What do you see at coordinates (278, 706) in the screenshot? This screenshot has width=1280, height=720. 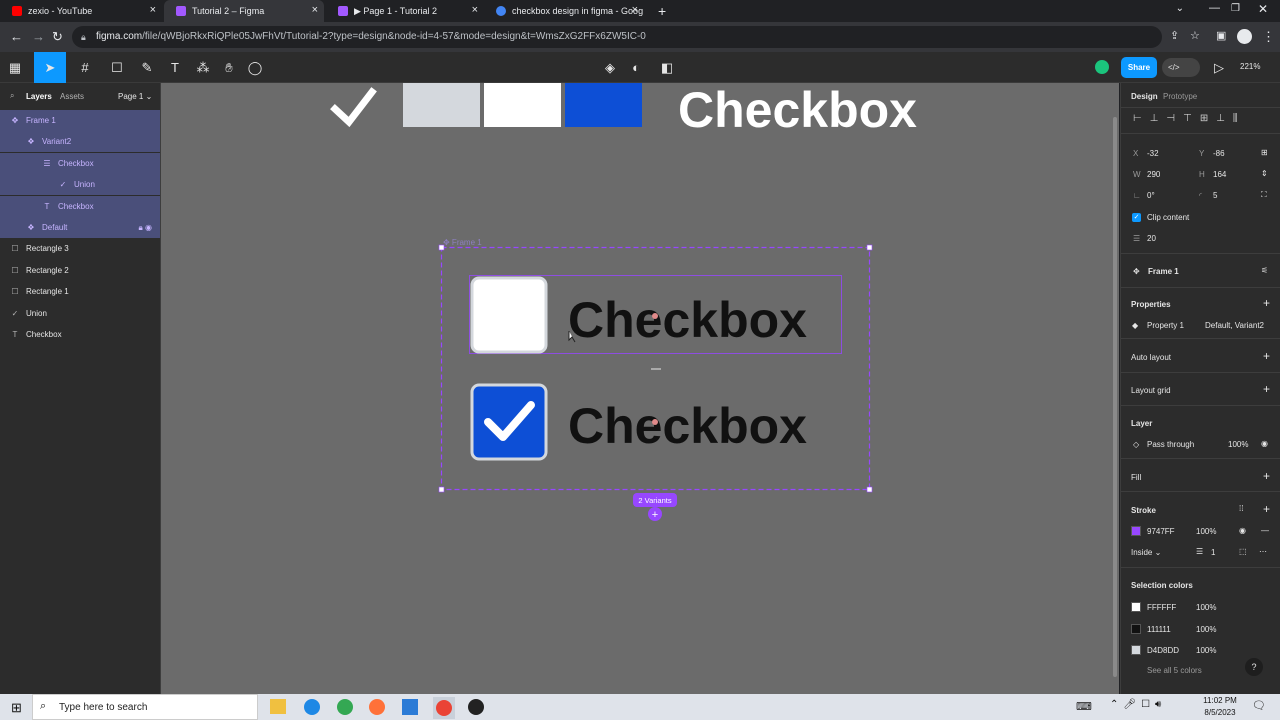 I see `file-explorer-icon` at bounding box center [278, 706].